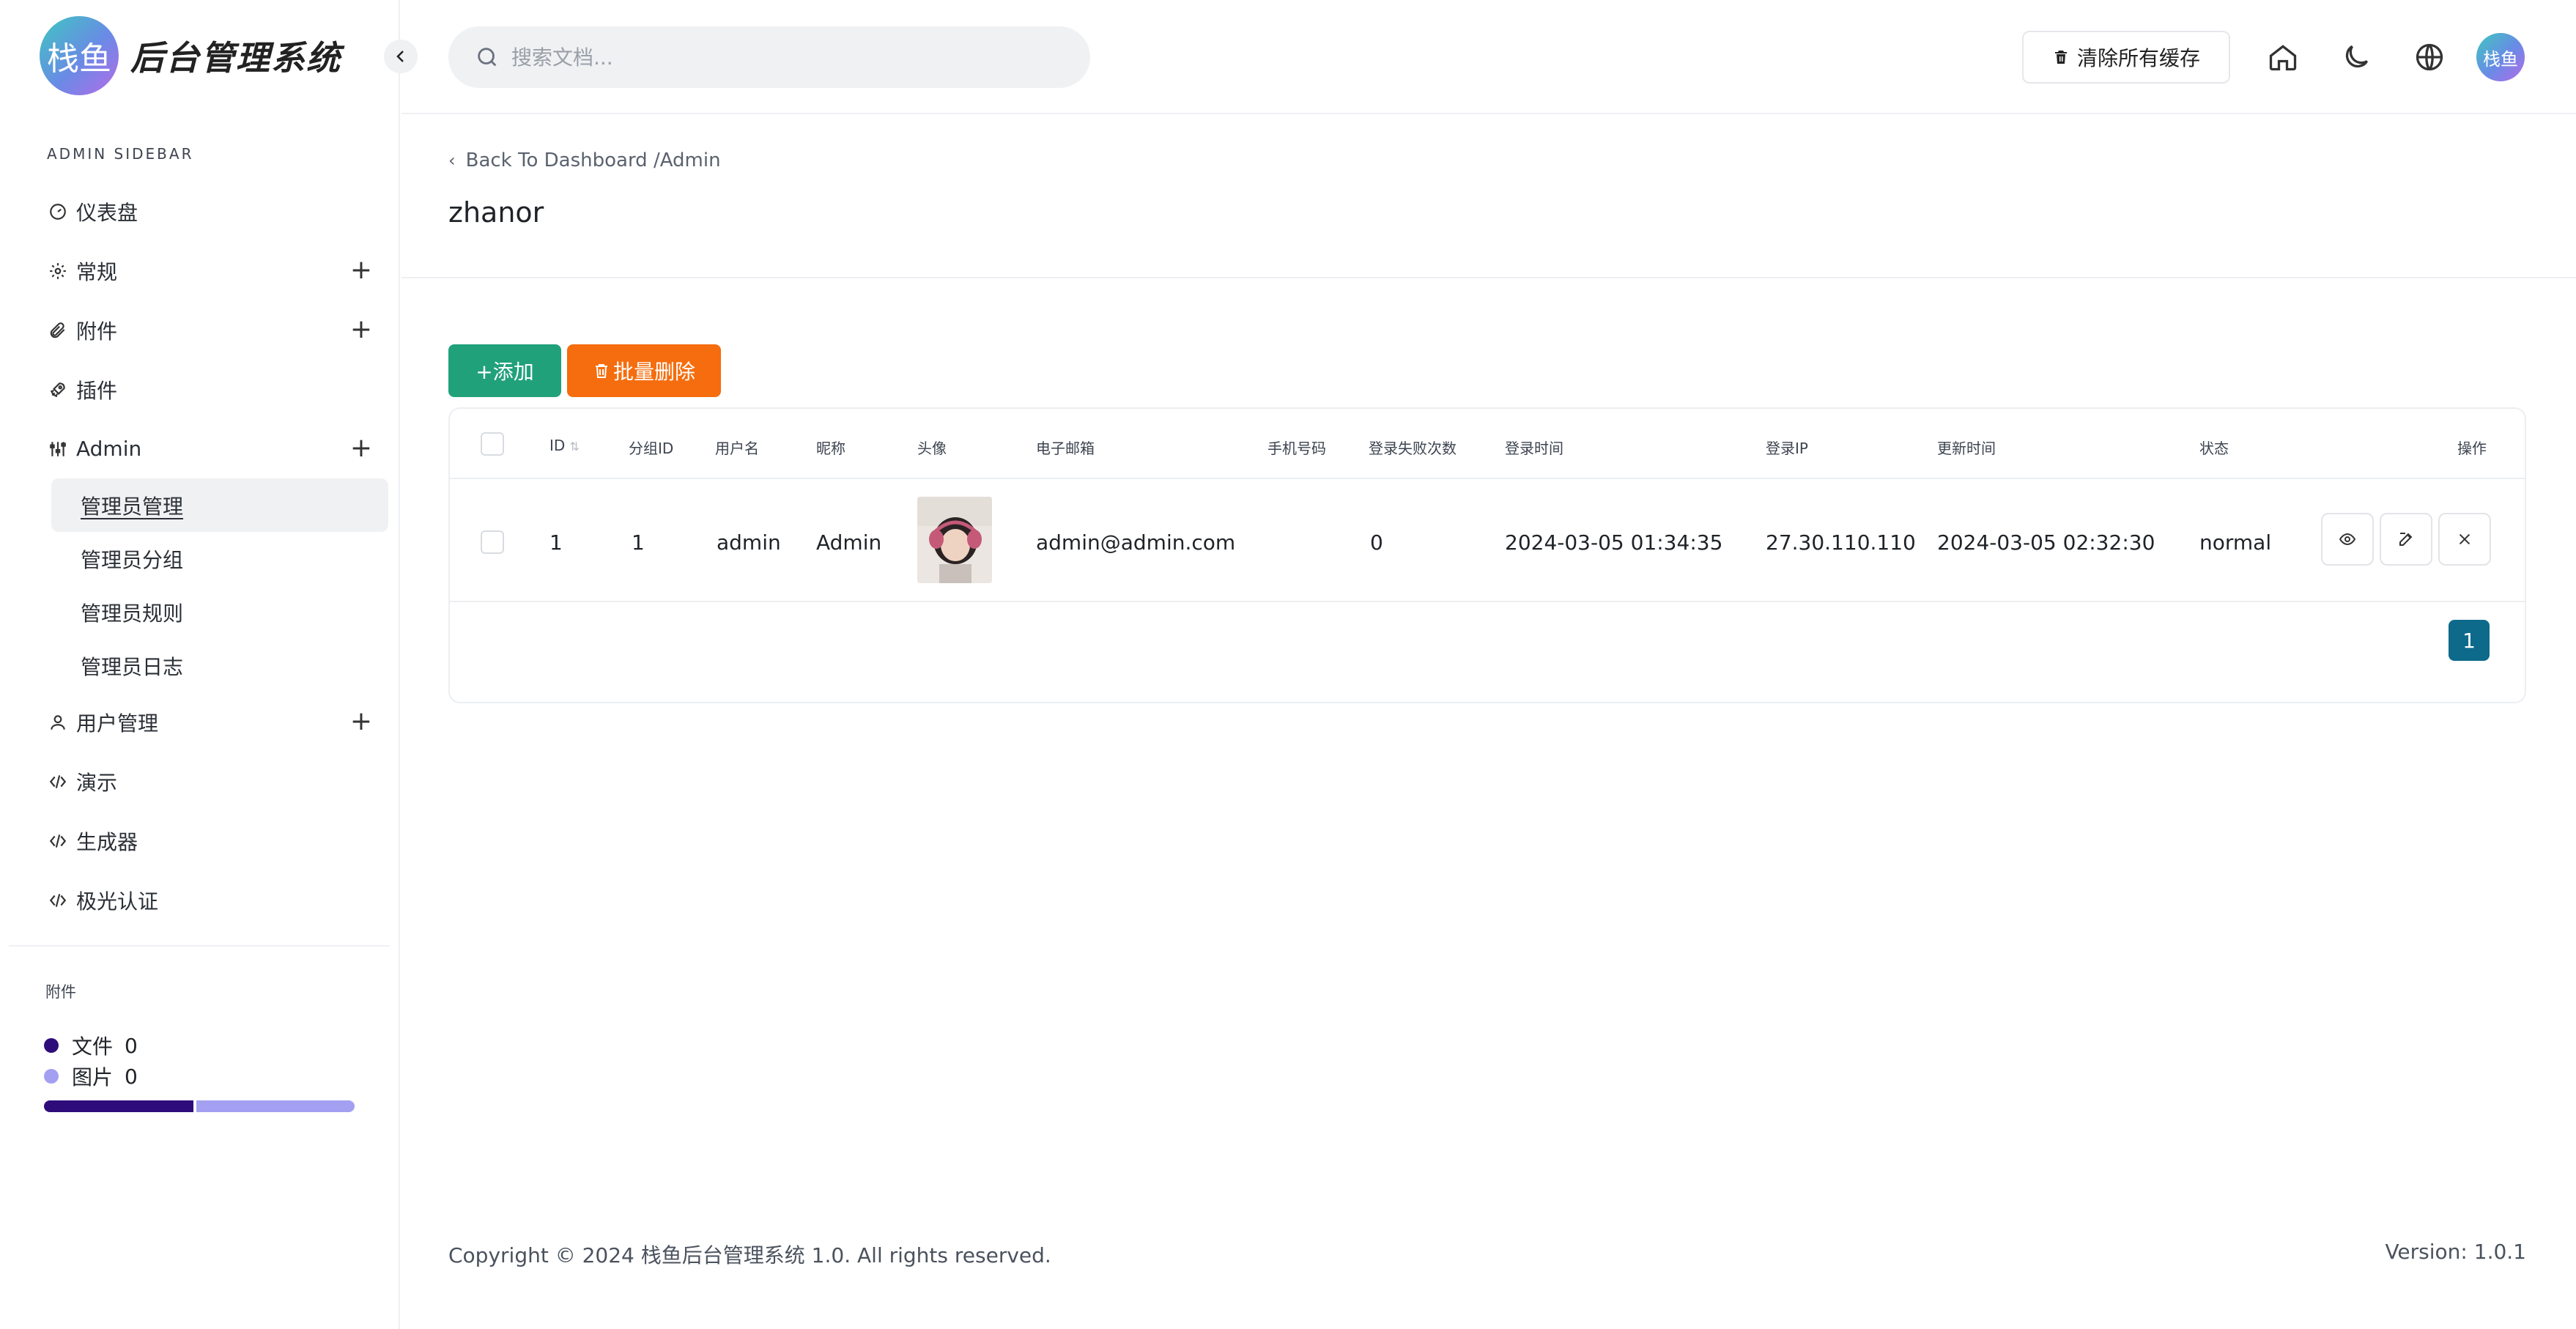 The image size is (2576, 1329). I want to click on breadcrumb: ‹ Back To Dashboard /Admin, so click(584, 160).